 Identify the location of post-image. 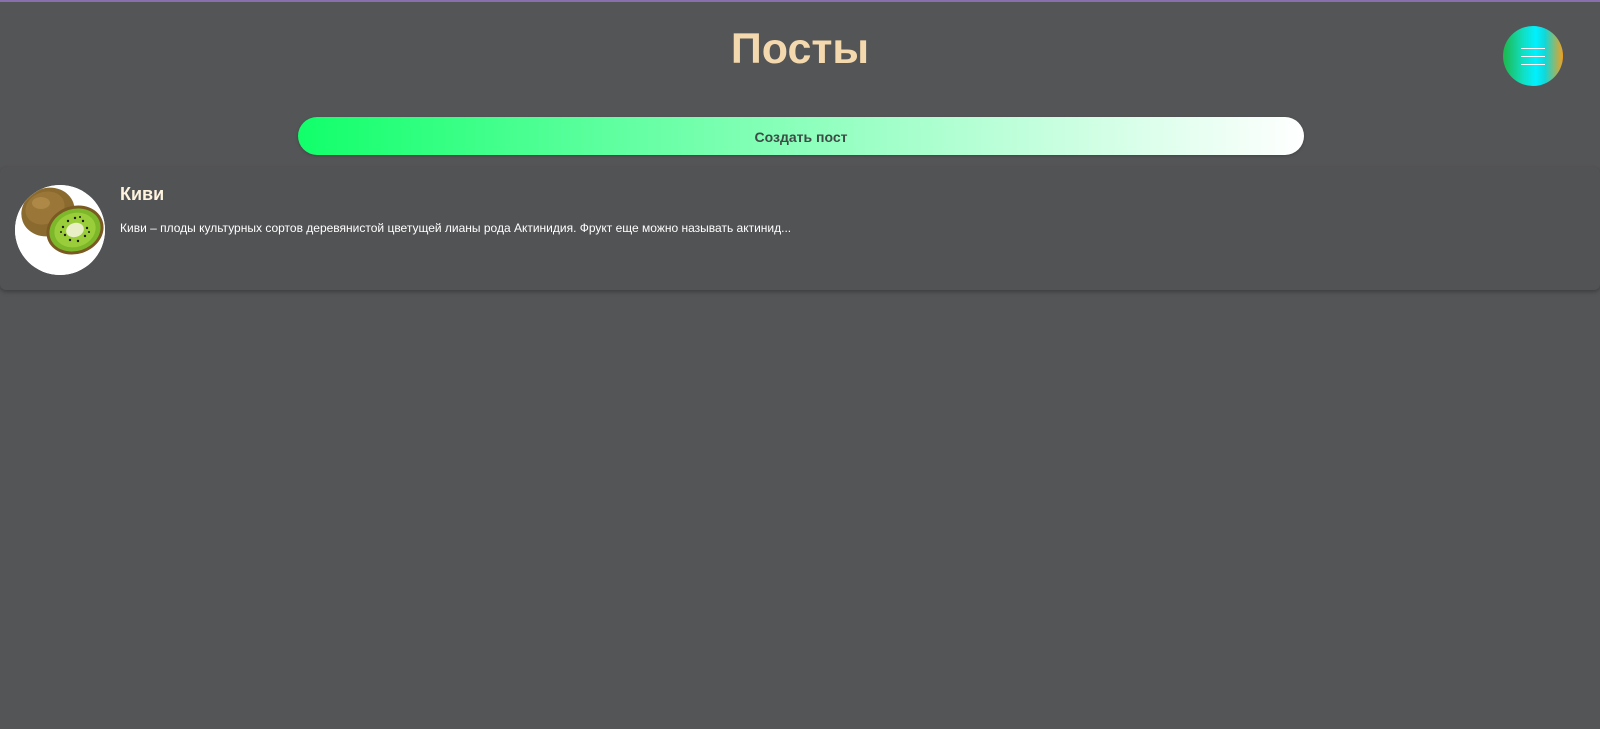
(60, 230).